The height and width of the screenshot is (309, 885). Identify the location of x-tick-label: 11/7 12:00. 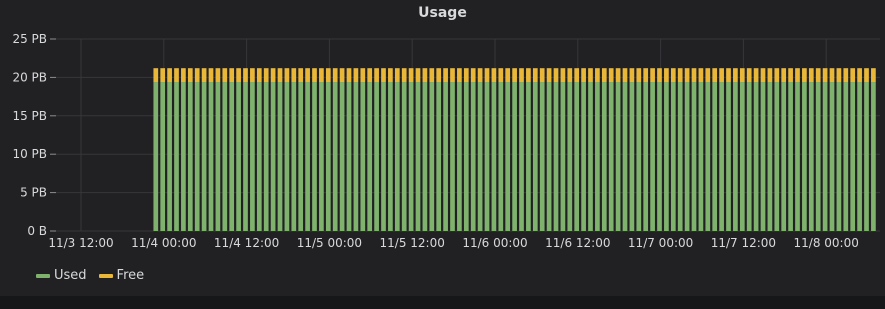
(743, 243).